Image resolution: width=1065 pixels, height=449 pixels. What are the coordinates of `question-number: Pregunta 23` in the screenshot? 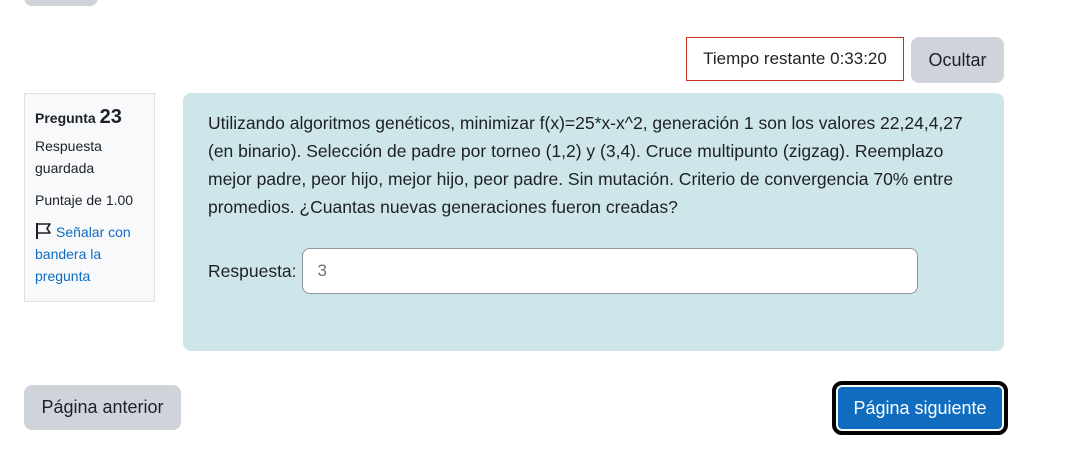 It's located at (89, 117).